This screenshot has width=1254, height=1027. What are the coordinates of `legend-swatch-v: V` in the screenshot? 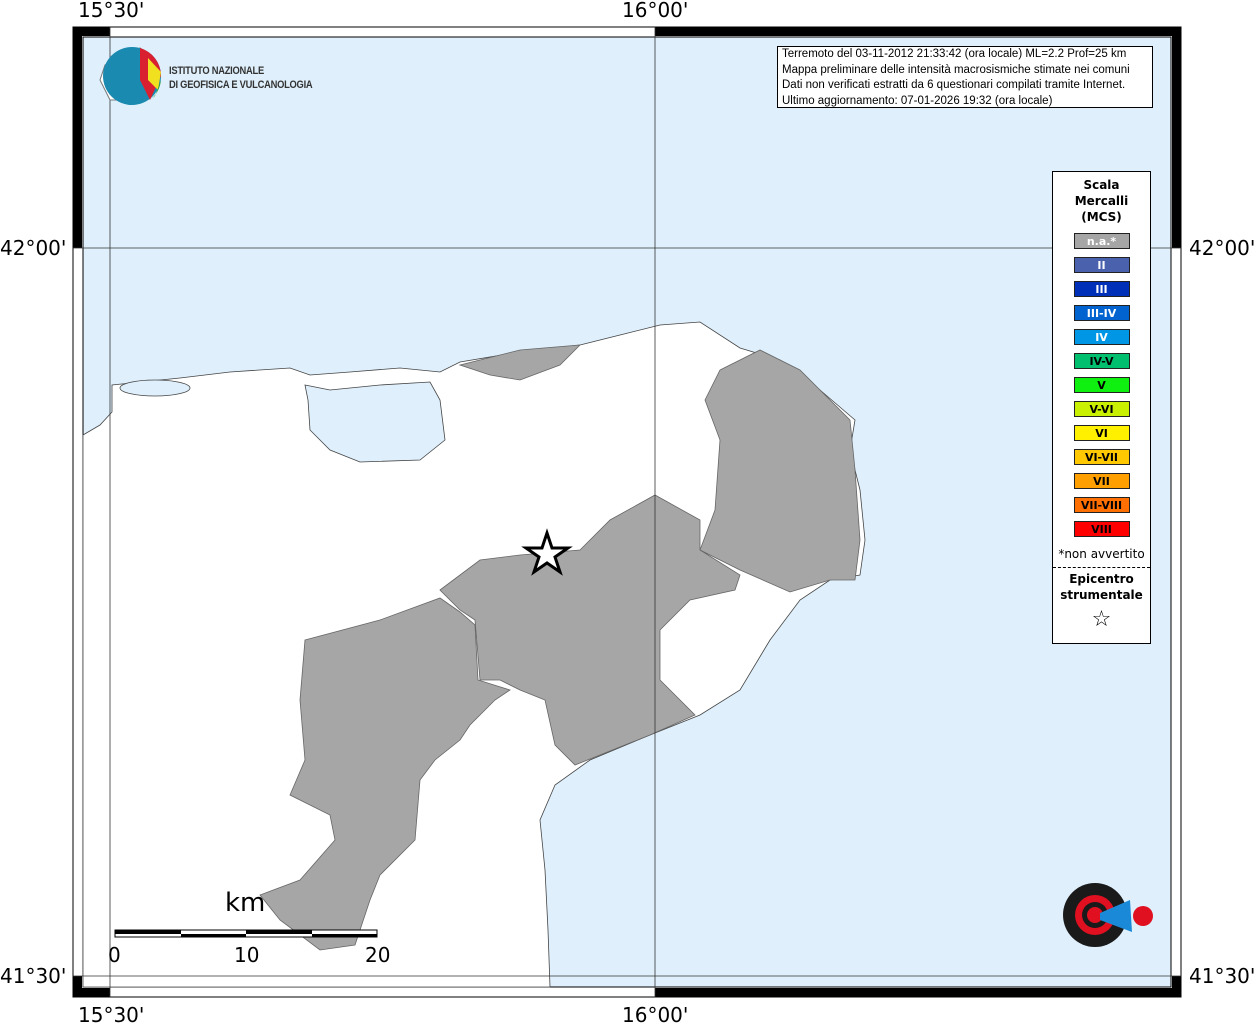 It's located at (1101, 385).